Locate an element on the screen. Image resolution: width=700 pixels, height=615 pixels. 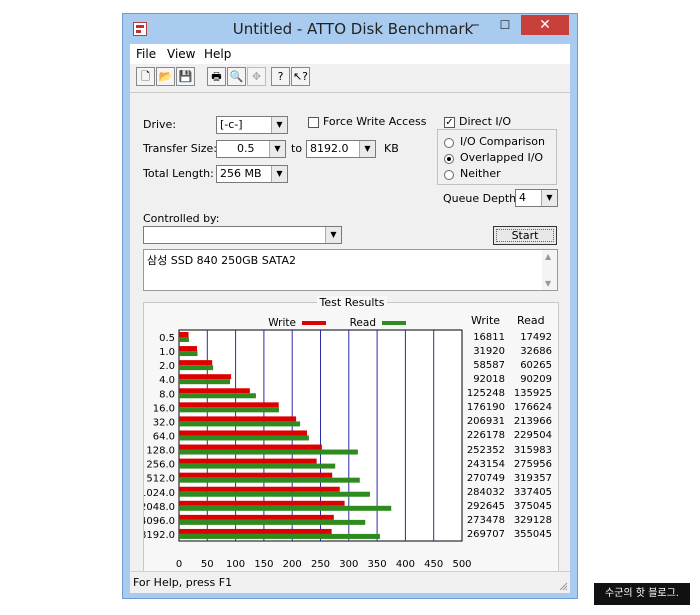
io-comparison-label: I/O Comparison is located at coordinates (502, 141).